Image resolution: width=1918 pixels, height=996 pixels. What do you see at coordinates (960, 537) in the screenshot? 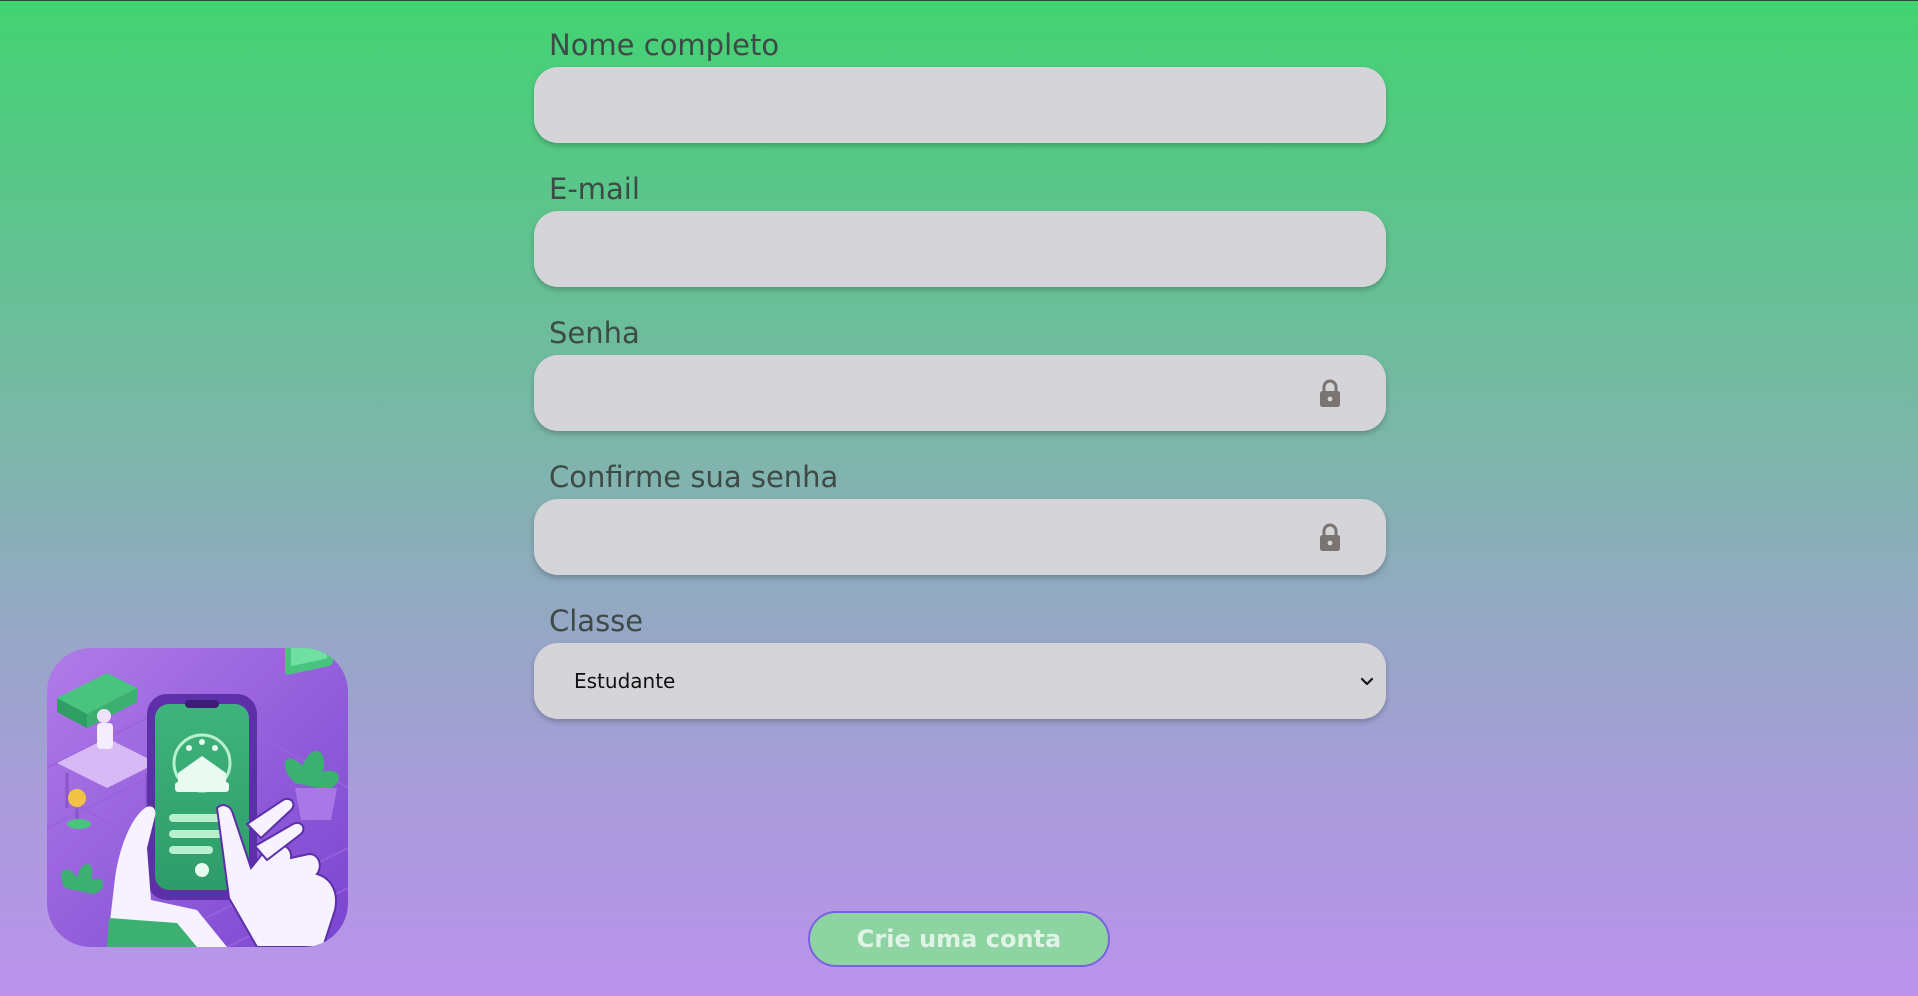
I see `confirm-password-input` at bounding box center [960, 537].